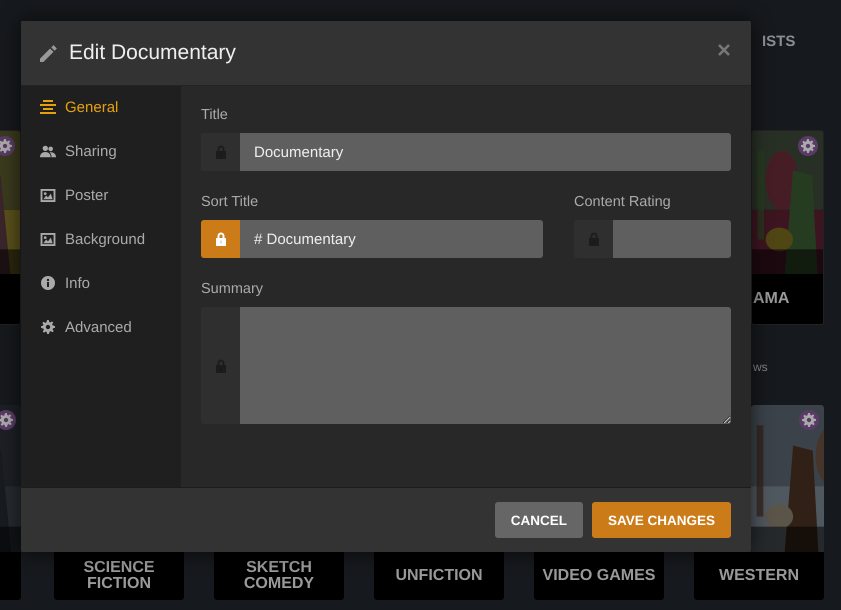 The height and width of the screenshot is (610, 841). I want to click on pencil-icon, so click(49, 53).